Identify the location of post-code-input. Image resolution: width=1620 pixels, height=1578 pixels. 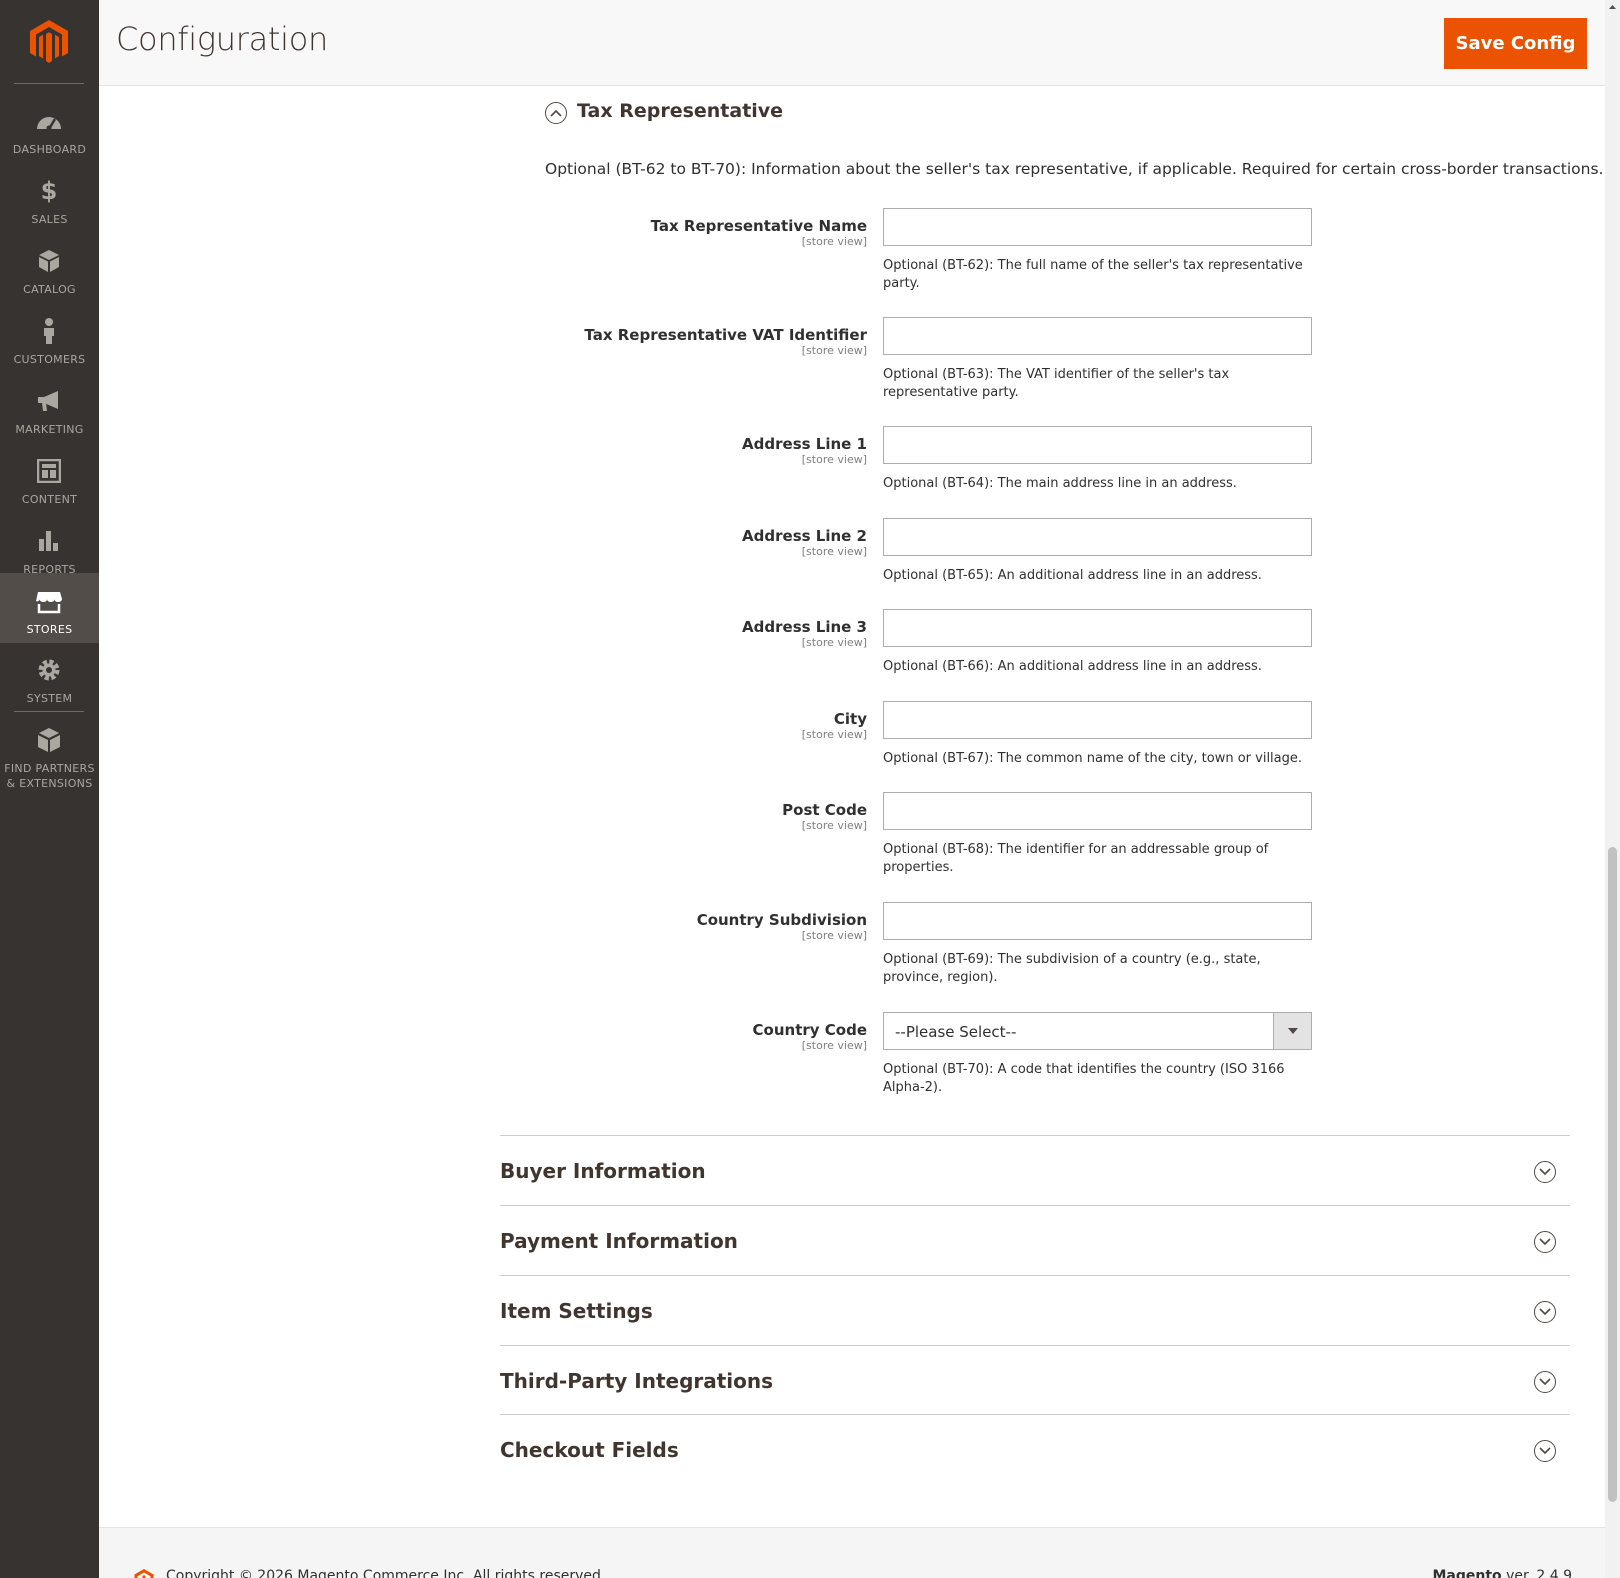
(1097, 811).